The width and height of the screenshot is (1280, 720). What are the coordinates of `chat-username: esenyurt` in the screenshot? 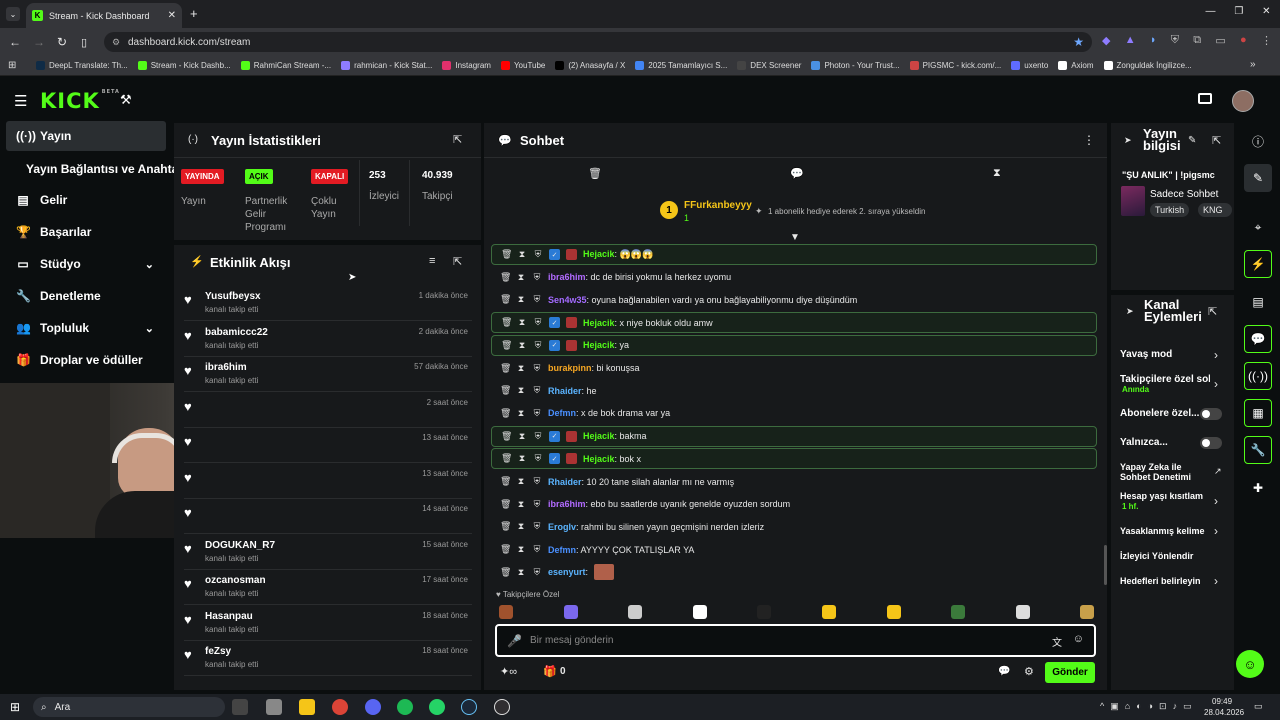 It's located at (567, 572).